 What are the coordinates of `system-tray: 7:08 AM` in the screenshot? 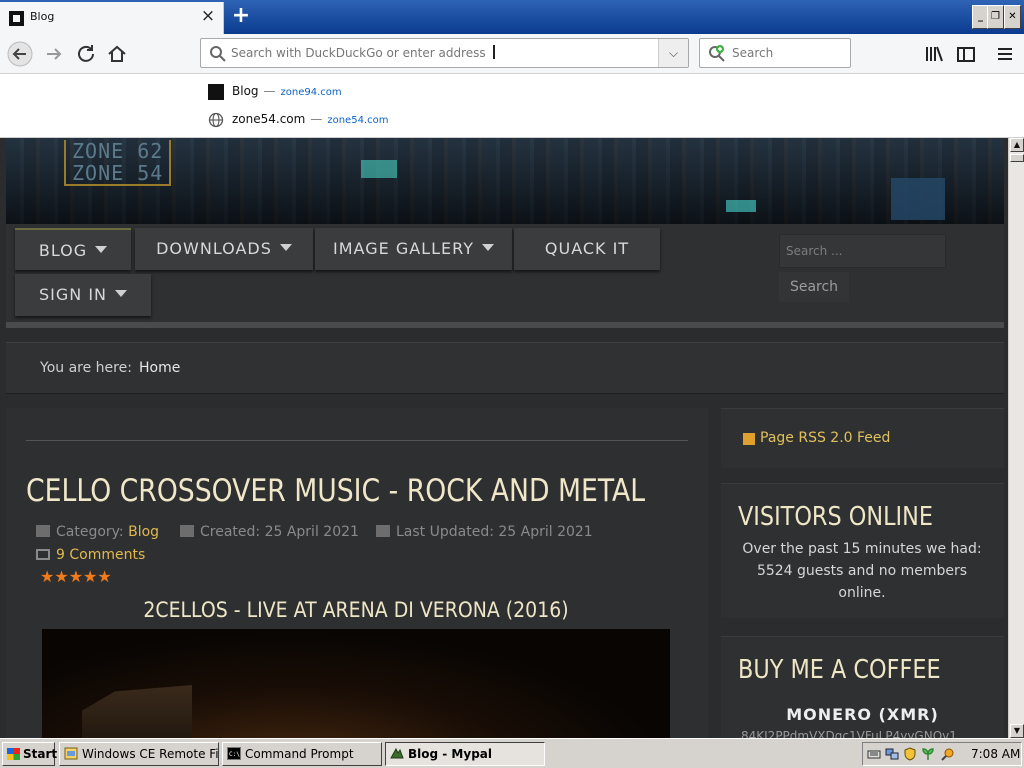 It's located at (942, 754).